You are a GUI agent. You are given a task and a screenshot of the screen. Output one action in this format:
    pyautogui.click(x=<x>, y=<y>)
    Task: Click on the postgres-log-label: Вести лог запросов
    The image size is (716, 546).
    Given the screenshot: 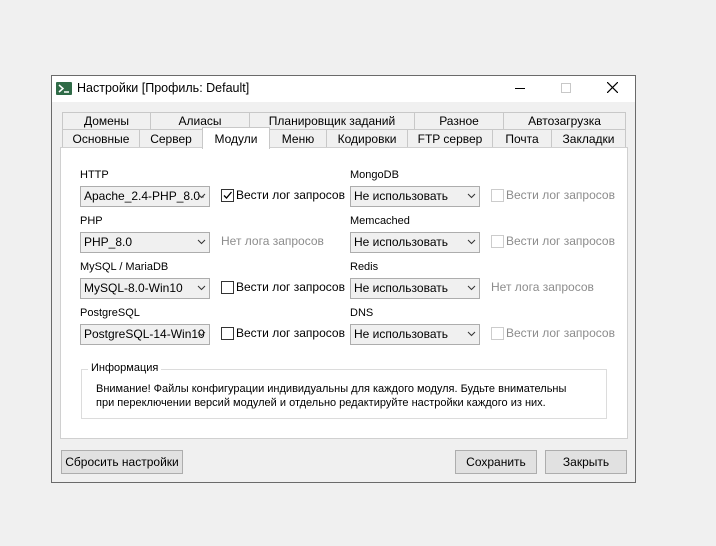 What is the action you would take?
    pyautogui.click(x=290, y=333)
    